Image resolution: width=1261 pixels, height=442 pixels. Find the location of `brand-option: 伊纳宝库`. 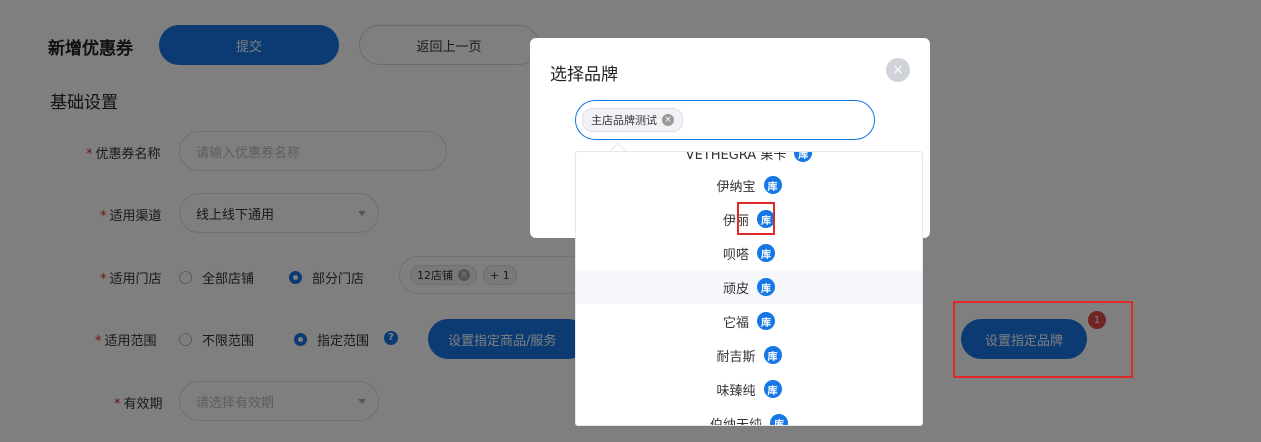

brand-option: 伊纳宝库 is located at coordinates (749, 185).